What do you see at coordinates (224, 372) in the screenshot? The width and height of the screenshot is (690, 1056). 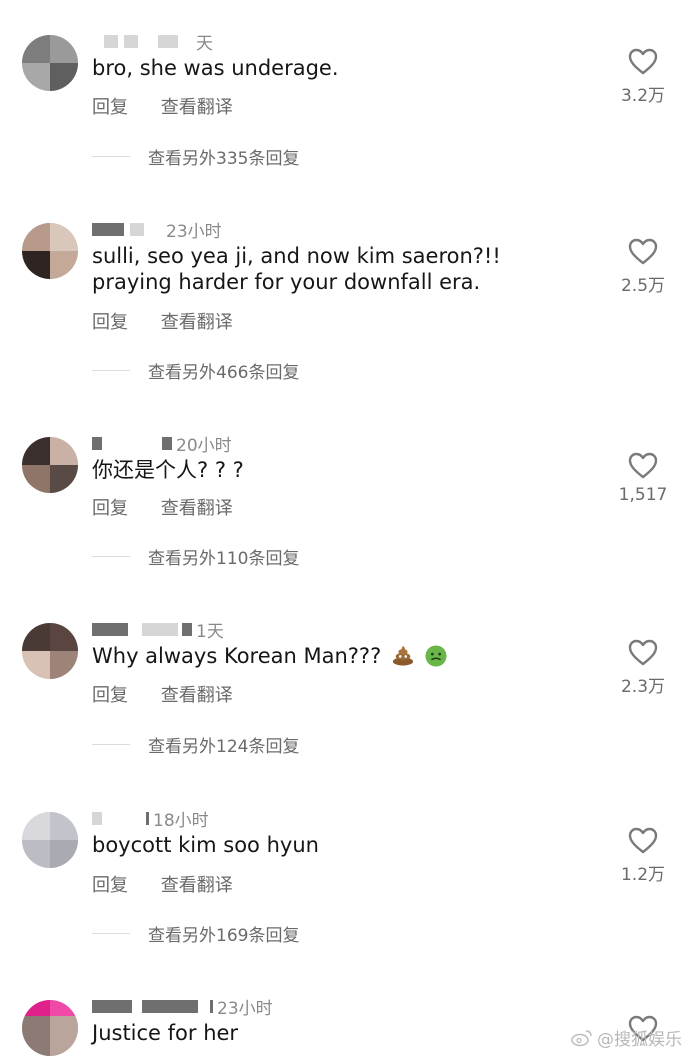 I see `view-more-replies-label: 查看另外466条回复` at bounding box center [224, 372].